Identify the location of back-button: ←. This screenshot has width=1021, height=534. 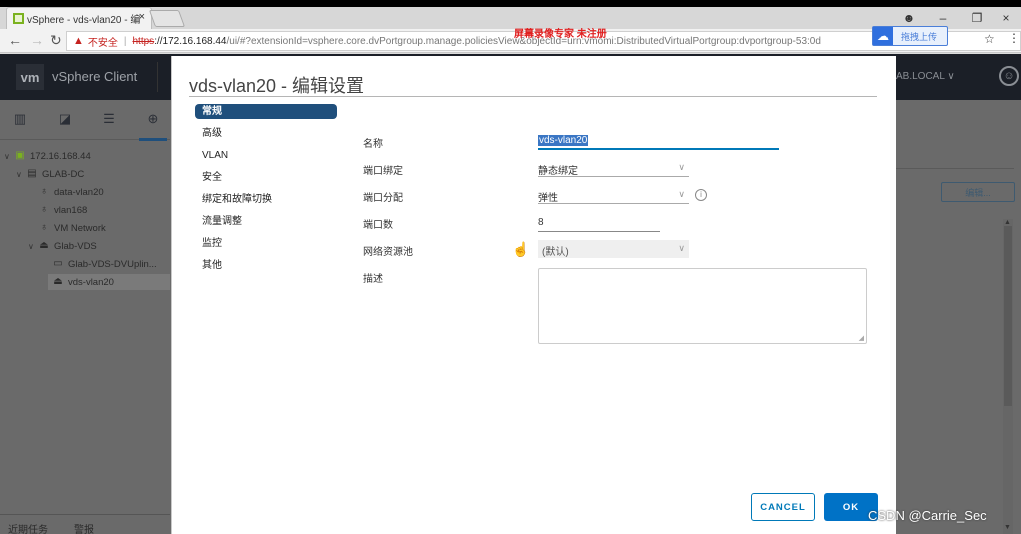
(15, 40).